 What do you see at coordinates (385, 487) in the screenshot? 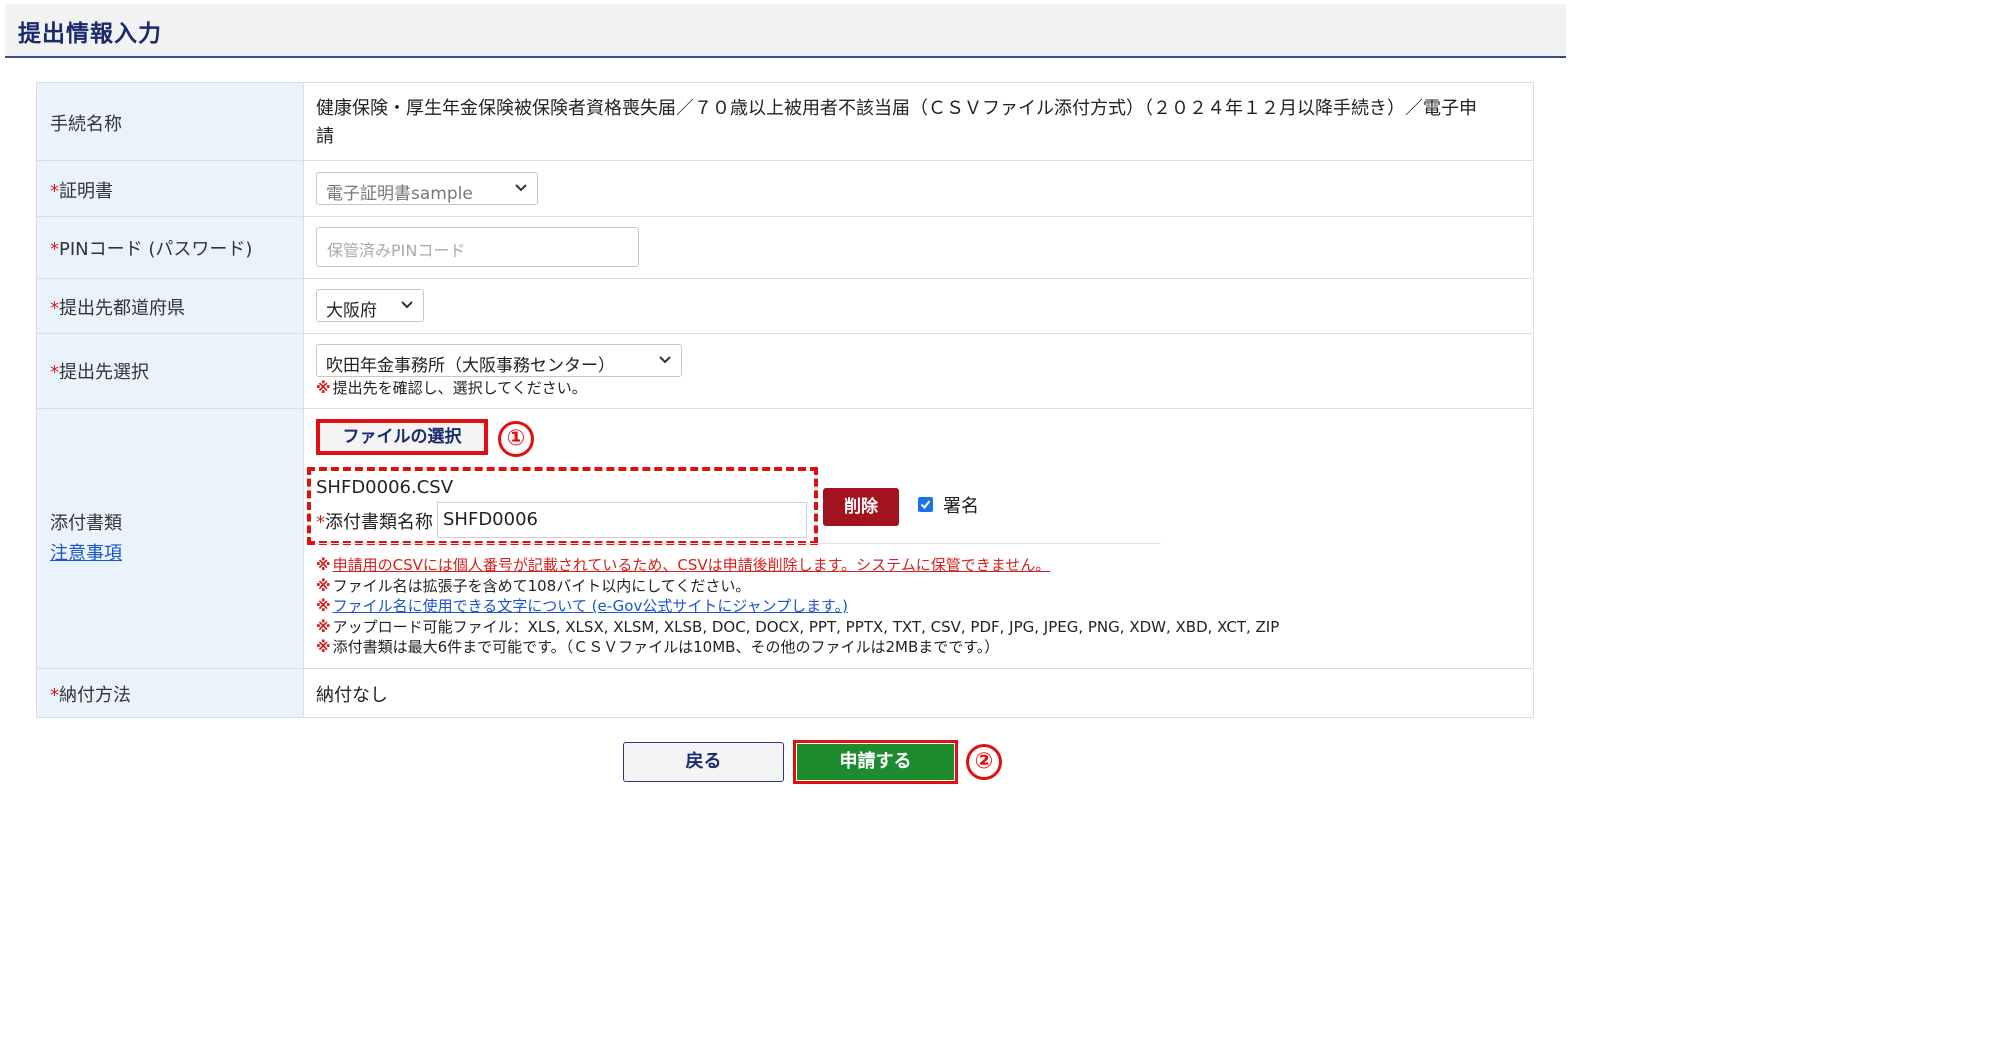
I see `attached-file-name: SHFD0006.CSV` at bounding box center [385, 487].